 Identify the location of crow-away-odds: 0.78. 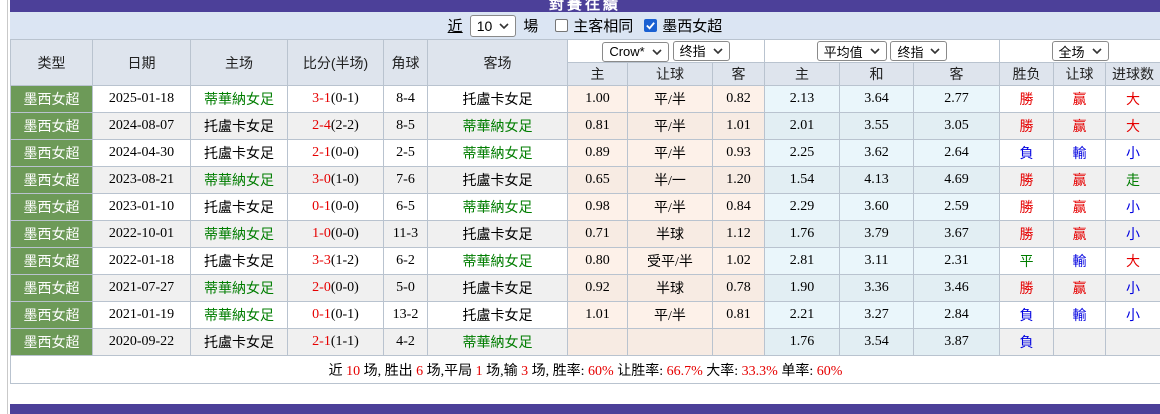
(738, 288).